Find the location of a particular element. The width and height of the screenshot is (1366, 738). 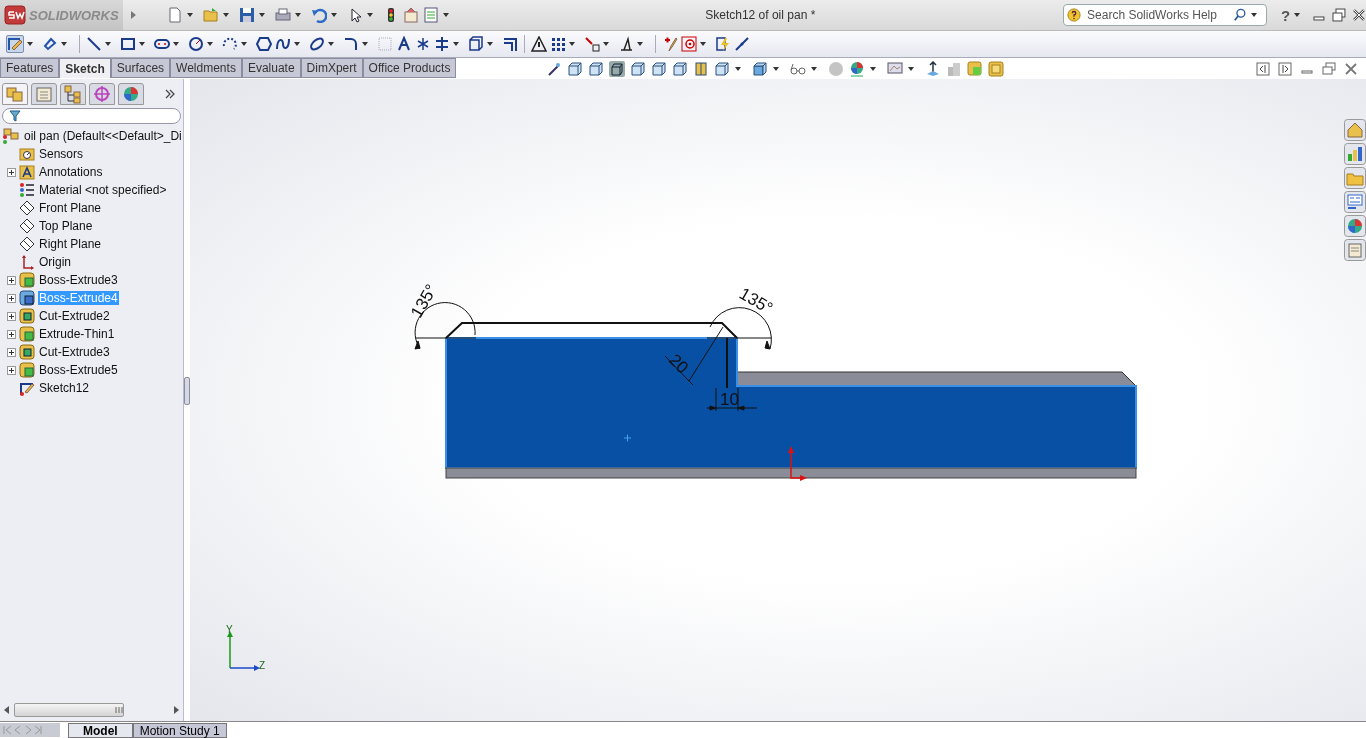

tree-item: Sketch12 is located at coordinates (64, 388).